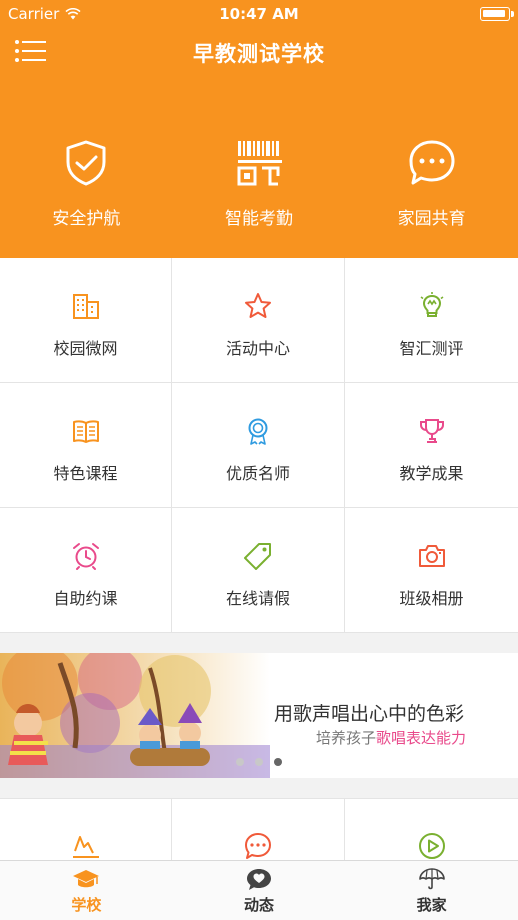 The image size is (518, 920). Describe the element at coordinates (85, 306) in the screenshot. I see `building-icon` at that location.